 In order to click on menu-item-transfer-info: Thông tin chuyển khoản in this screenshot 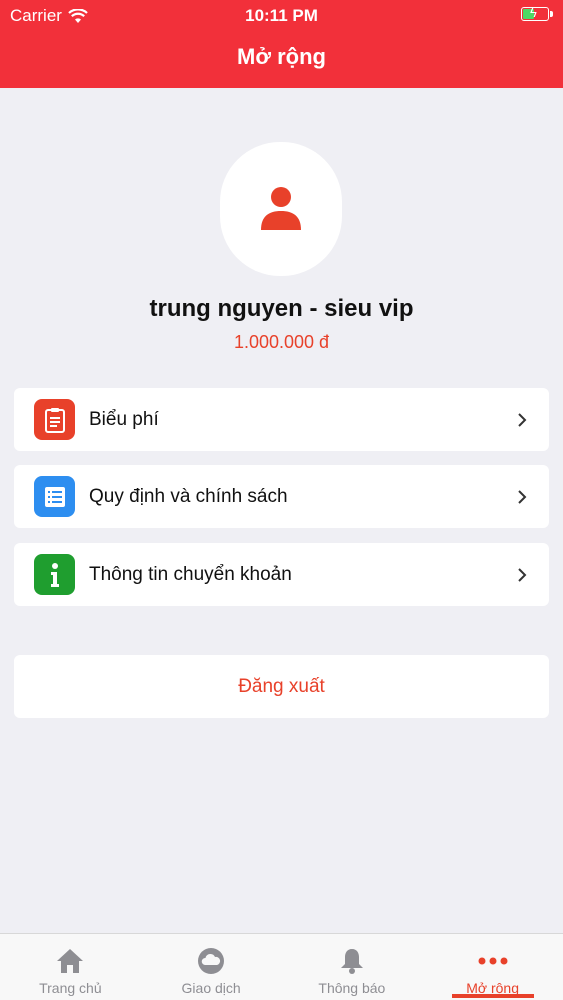, I will do `click(281, 574)`.